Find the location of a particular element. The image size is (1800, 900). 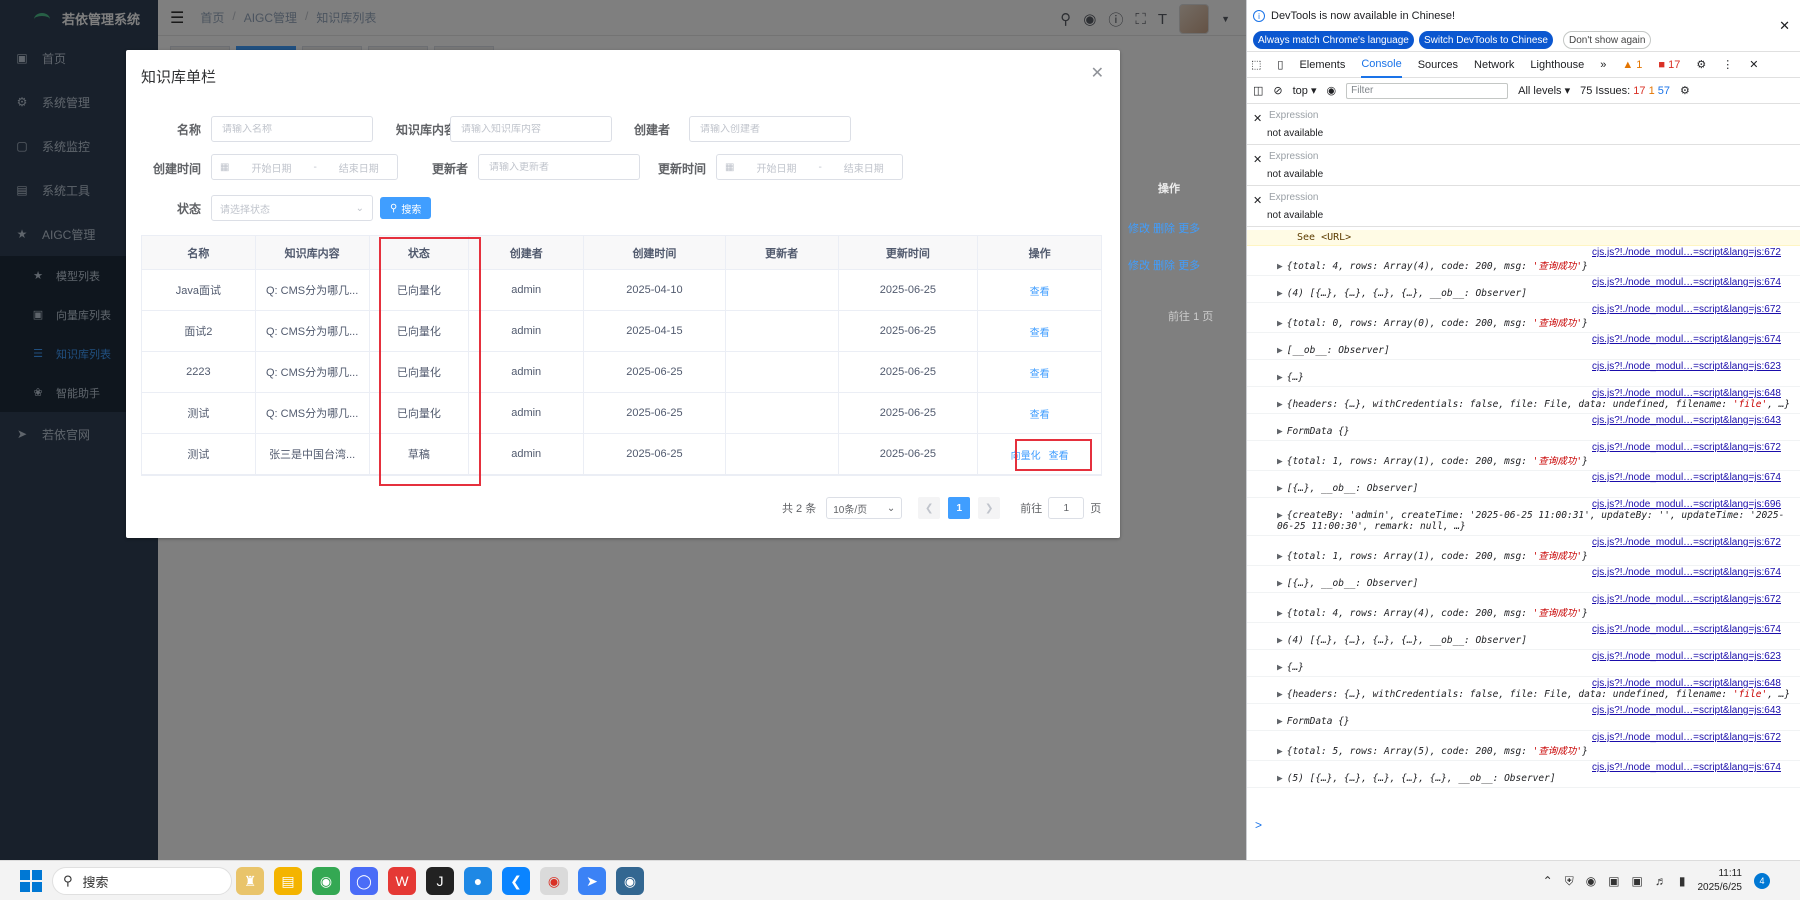

console-source-link: cjs.js?!./node_modul…=script&lang=js:623 is located at coordinates (1686, 366).